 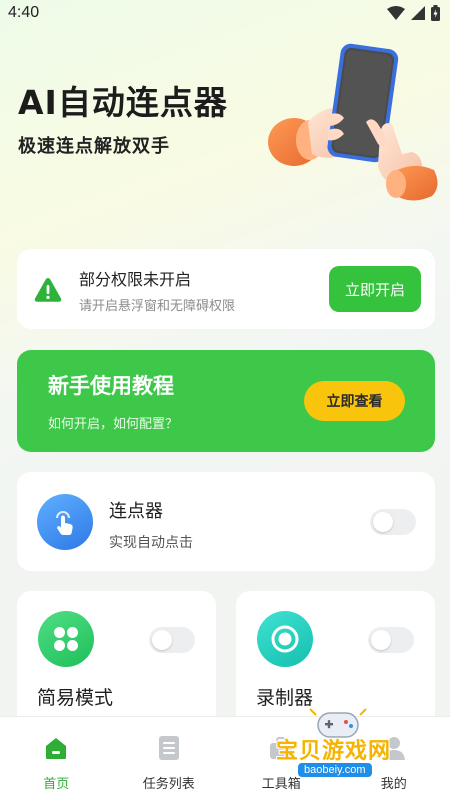 I want to click on tutorial-title: 新手使用教程, so click(x=111, y=386).